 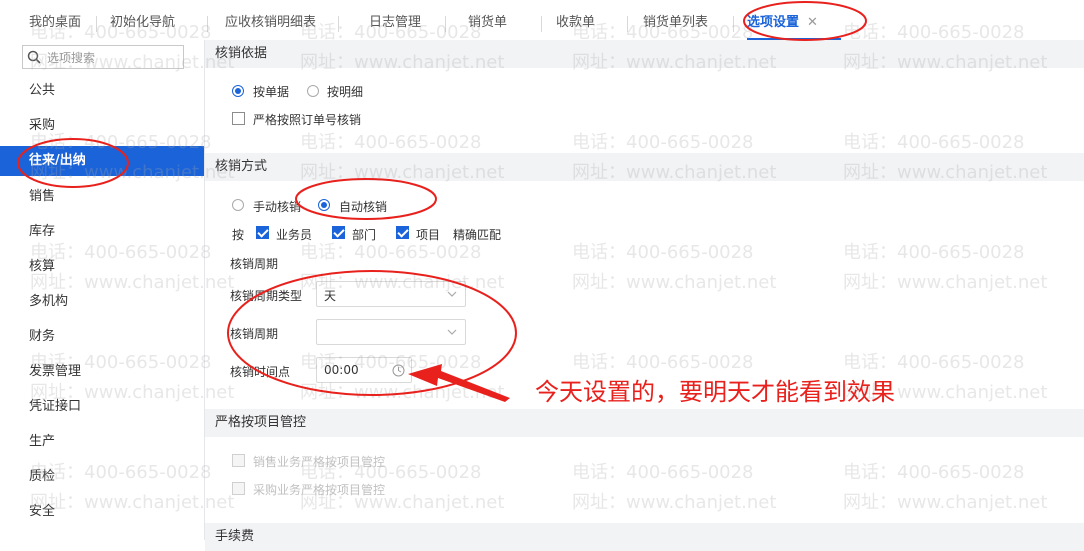 I want to click on period-type-select: 天, so click(x=391, y=294).